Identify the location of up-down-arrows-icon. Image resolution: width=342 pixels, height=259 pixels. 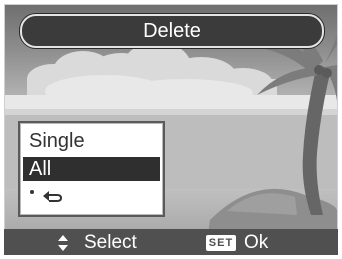
(63, 243).